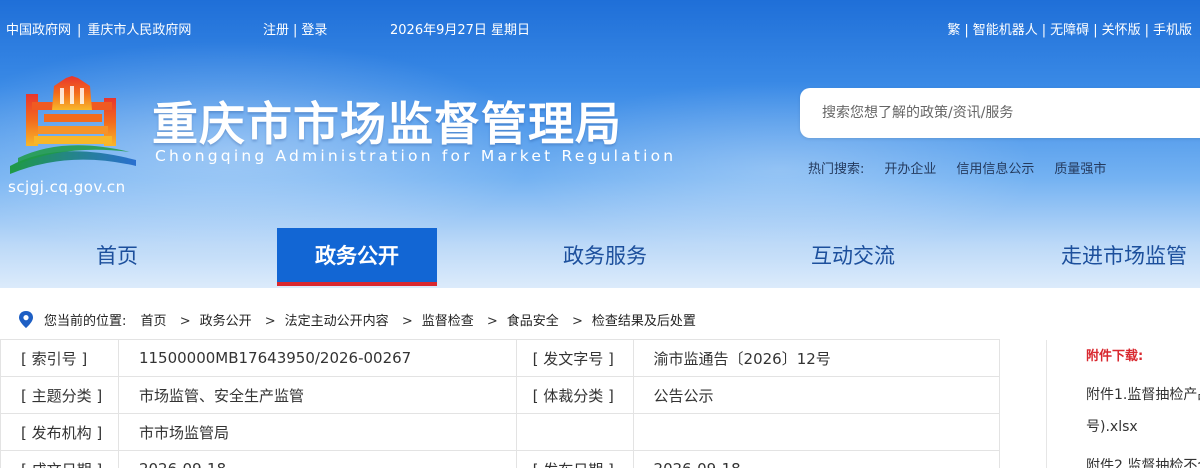 The height and width of the screenshot is (468, 1200). Describe the element at coordinates (38, 30) in the screenshot. I see `gov-link: 中国政府网` at that location.